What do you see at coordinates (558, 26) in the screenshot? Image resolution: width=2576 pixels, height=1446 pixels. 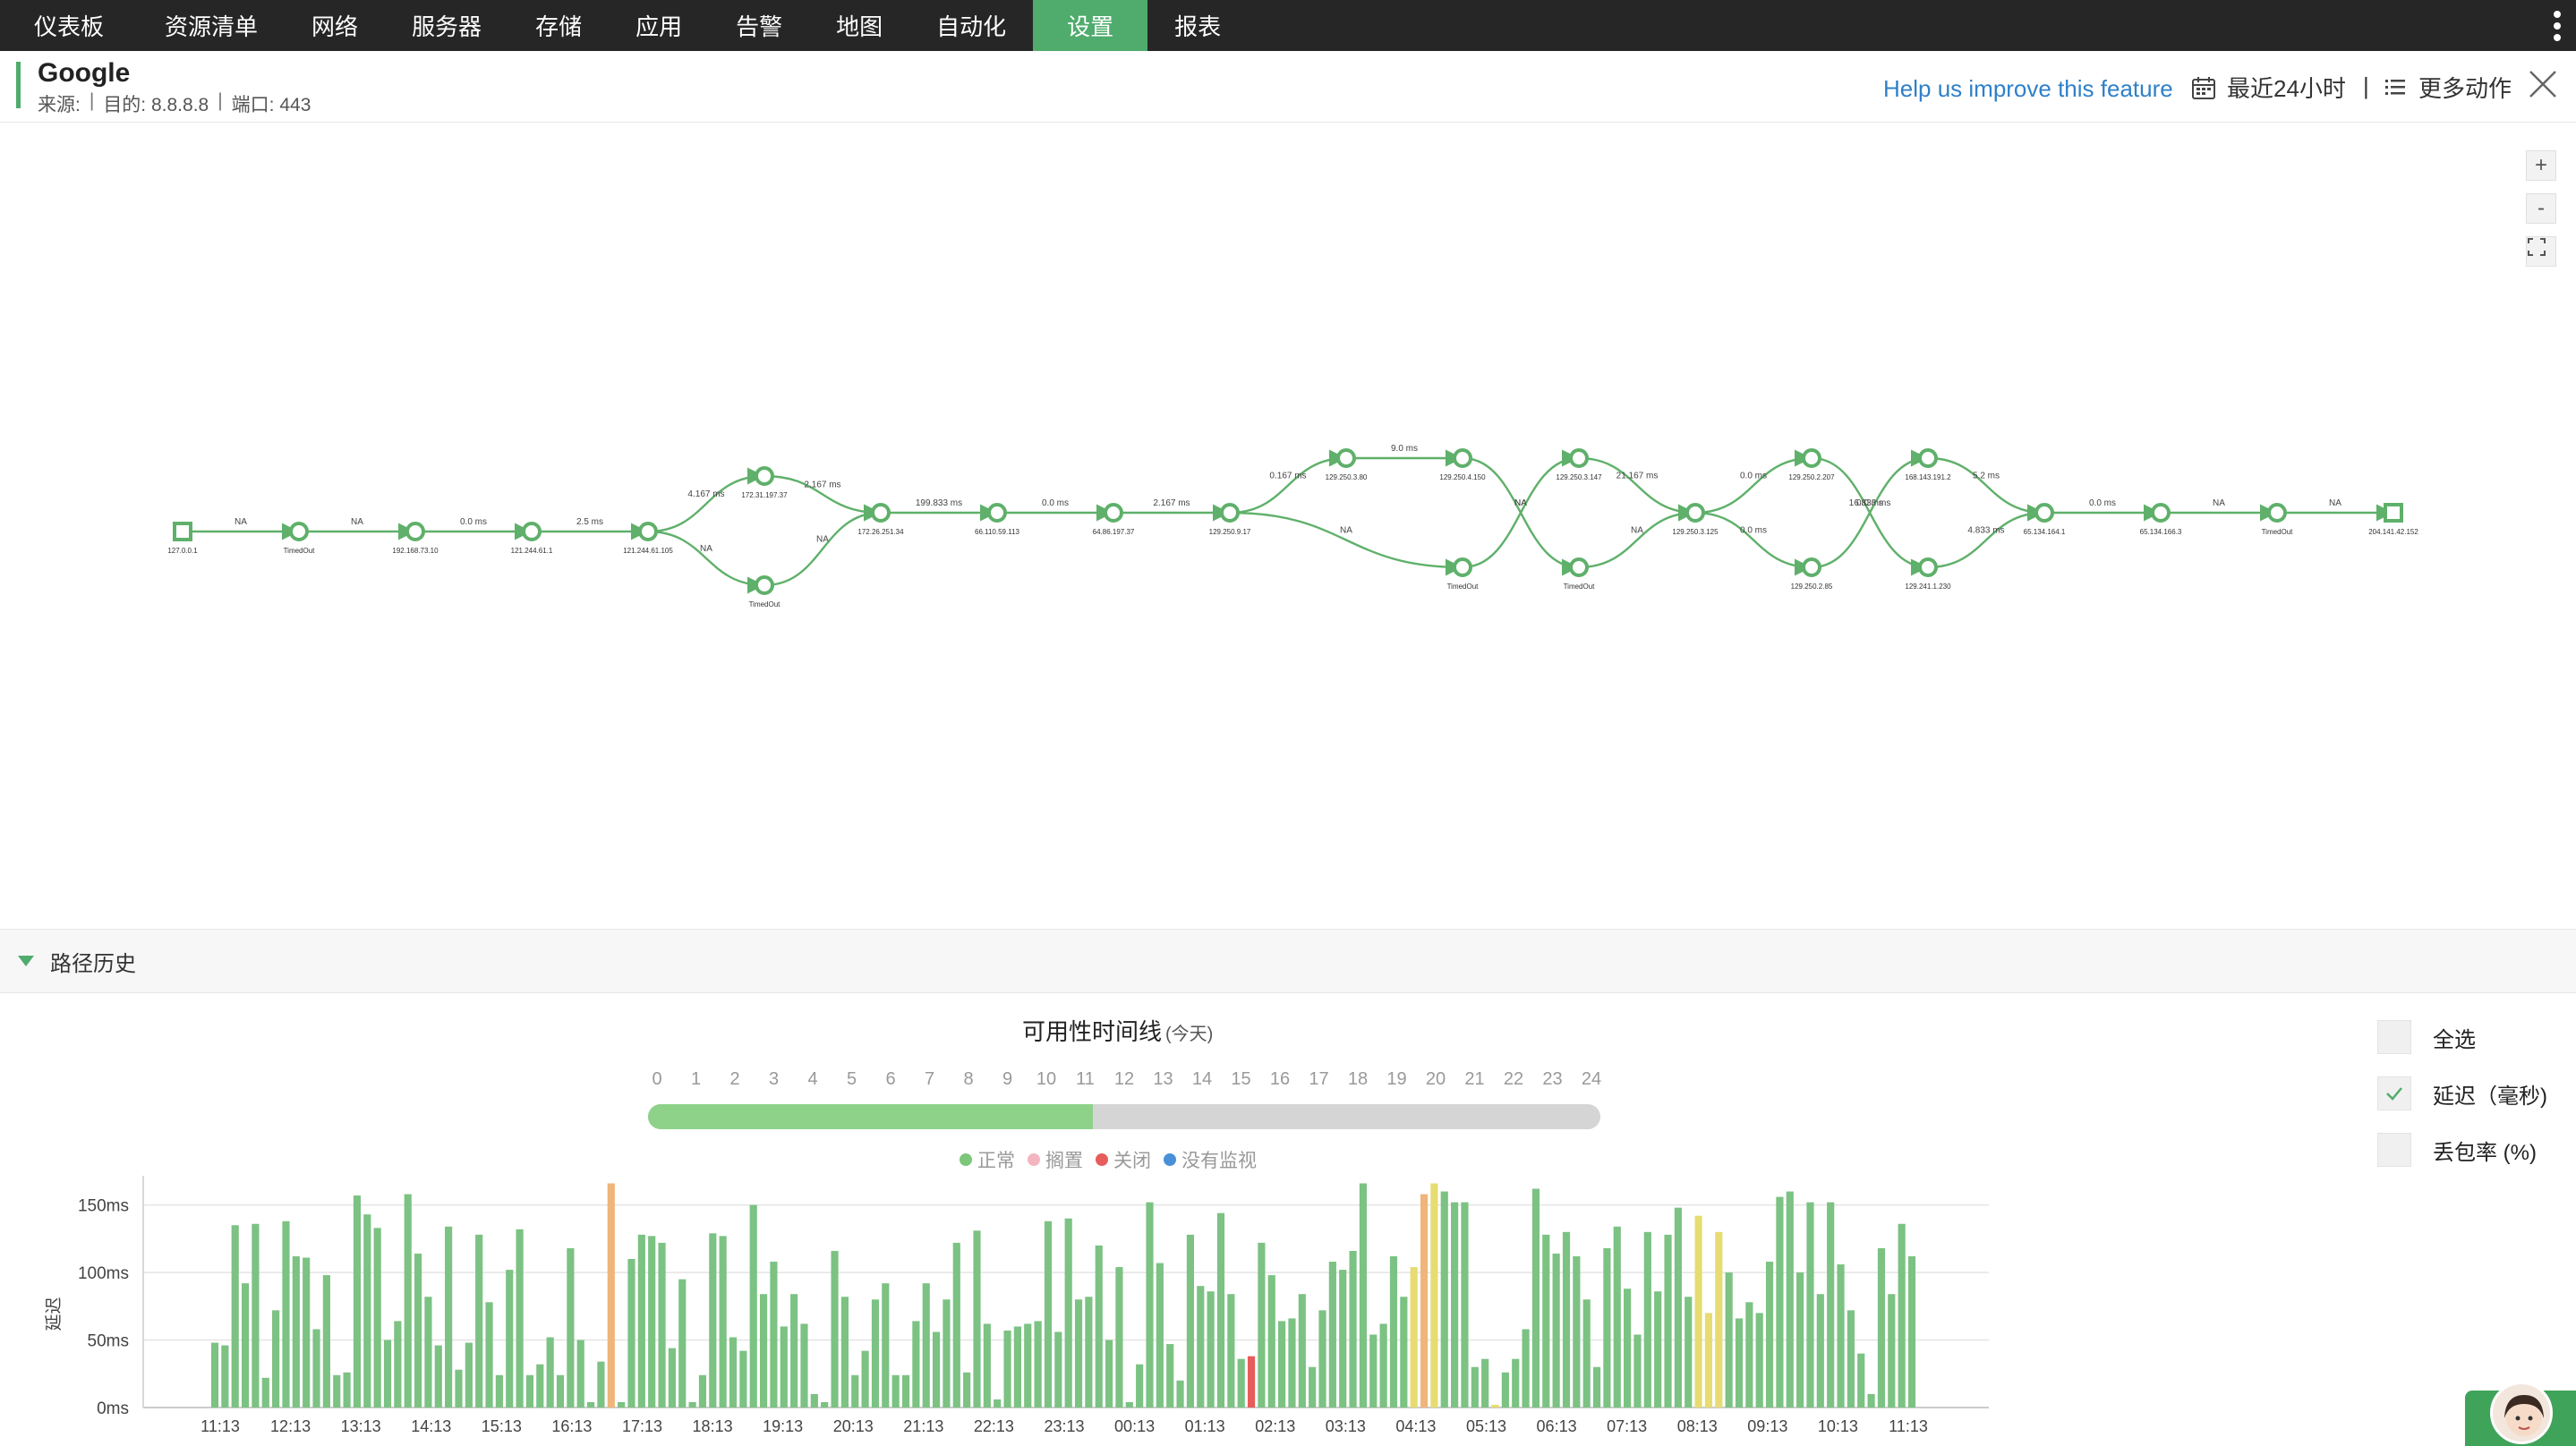 I see `nav-item: 存储` at bounding box center [558, 26].